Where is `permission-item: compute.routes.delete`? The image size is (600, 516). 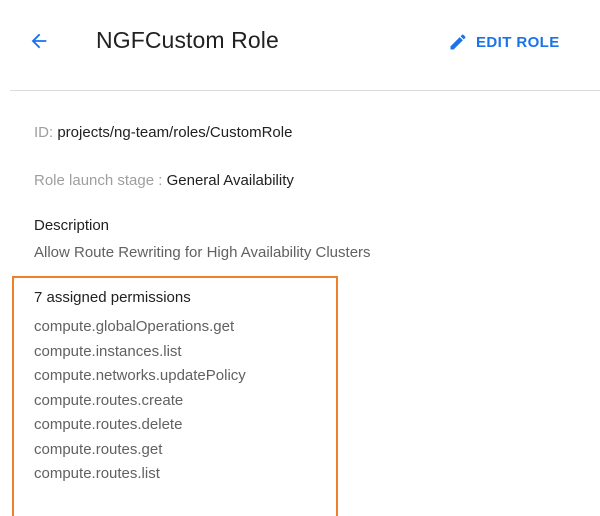
permission-item: compute.routes.delete is located at coordinates (108, 424).